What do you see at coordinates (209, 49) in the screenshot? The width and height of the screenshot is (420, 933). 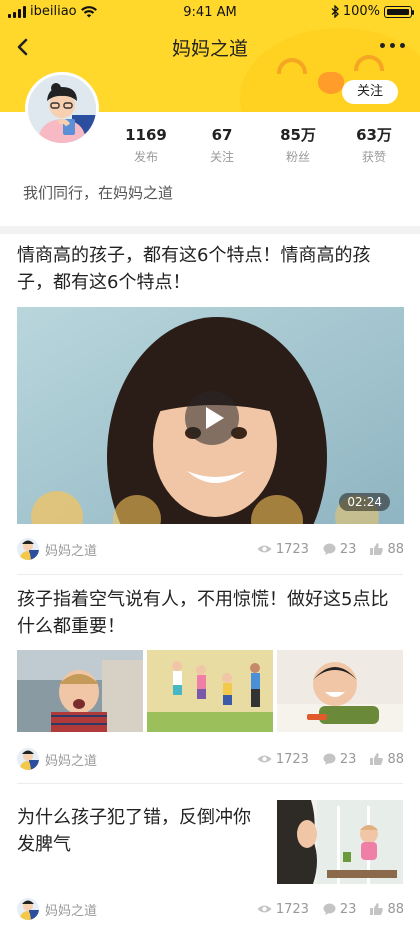 I see `page-title: 妈妈之道` at bounding box center [209, 49].